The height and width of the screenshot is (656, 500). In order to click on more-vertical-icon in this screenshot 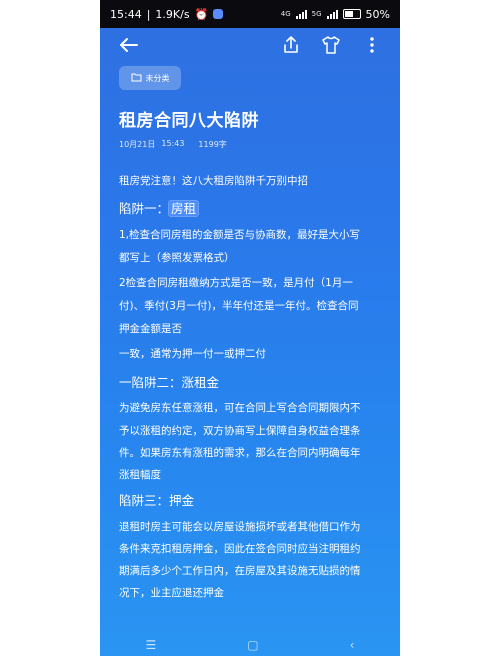, I will do `click(372, 45)`.